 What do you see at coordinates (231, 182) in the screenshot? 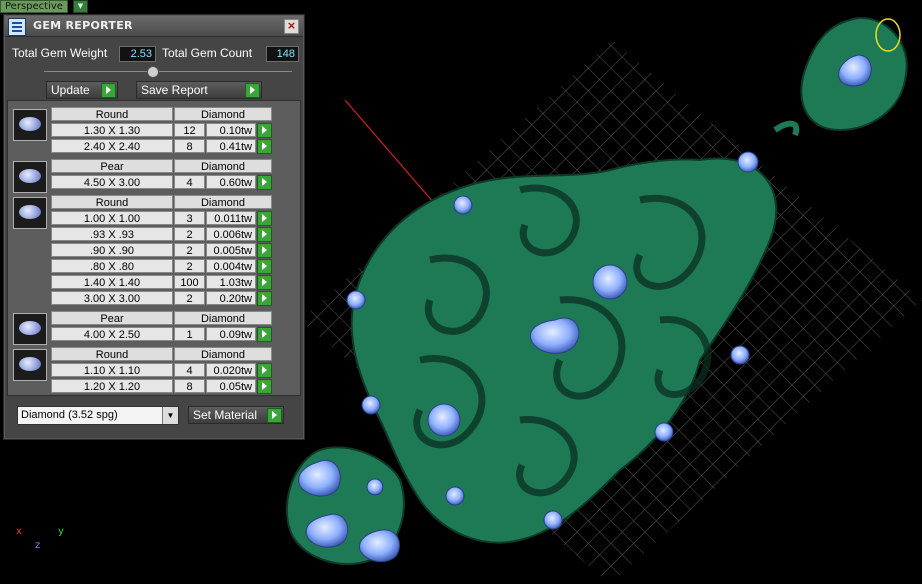
I see `gem-weight-cell: 0.60tw` at bounding box center [231, 182].